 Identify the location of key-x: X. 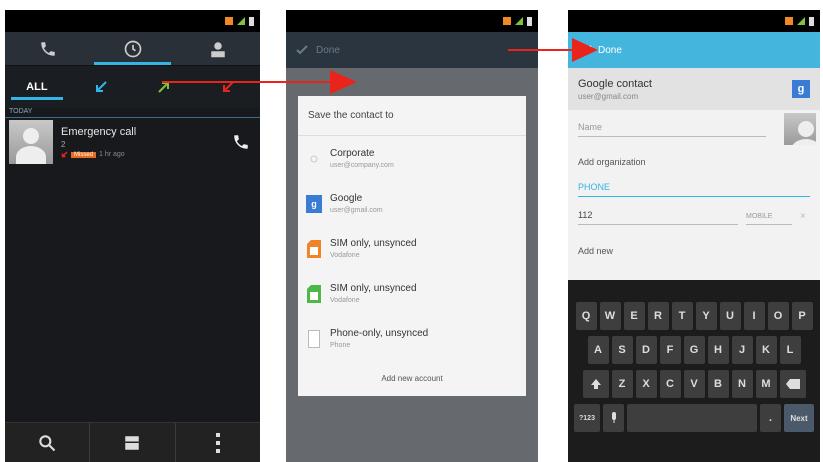
(646, 384).